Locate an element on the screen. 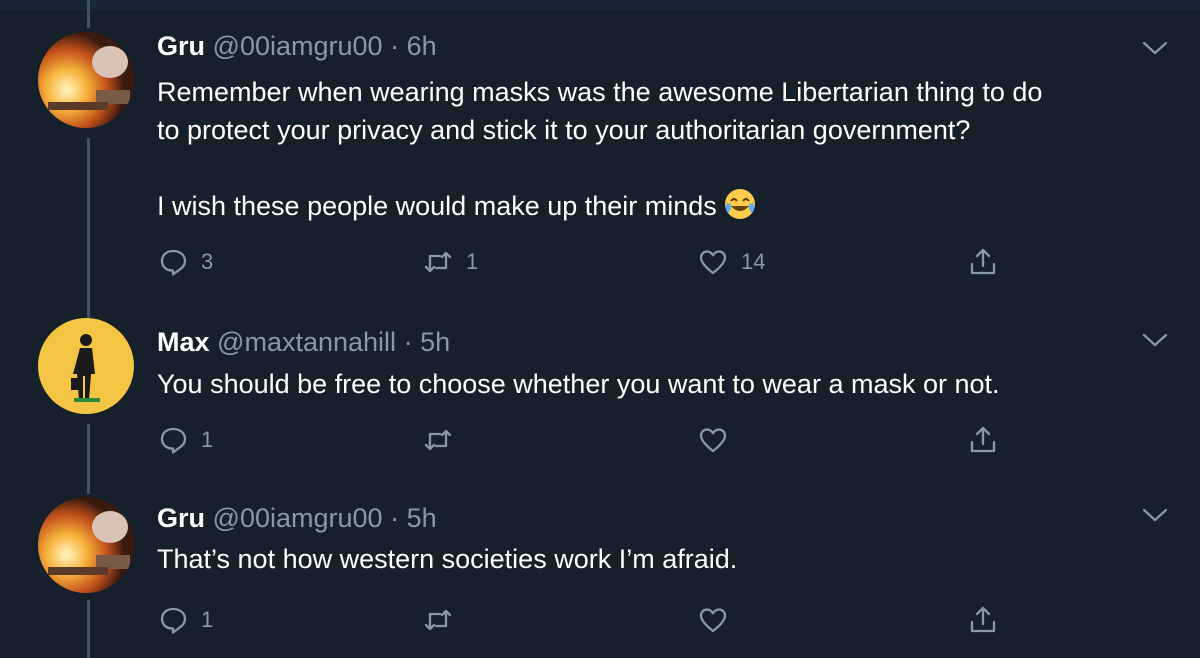 The height and width of the screenshot is (658, 1200). reply-button: 3 is located at coordinates (185, 262).